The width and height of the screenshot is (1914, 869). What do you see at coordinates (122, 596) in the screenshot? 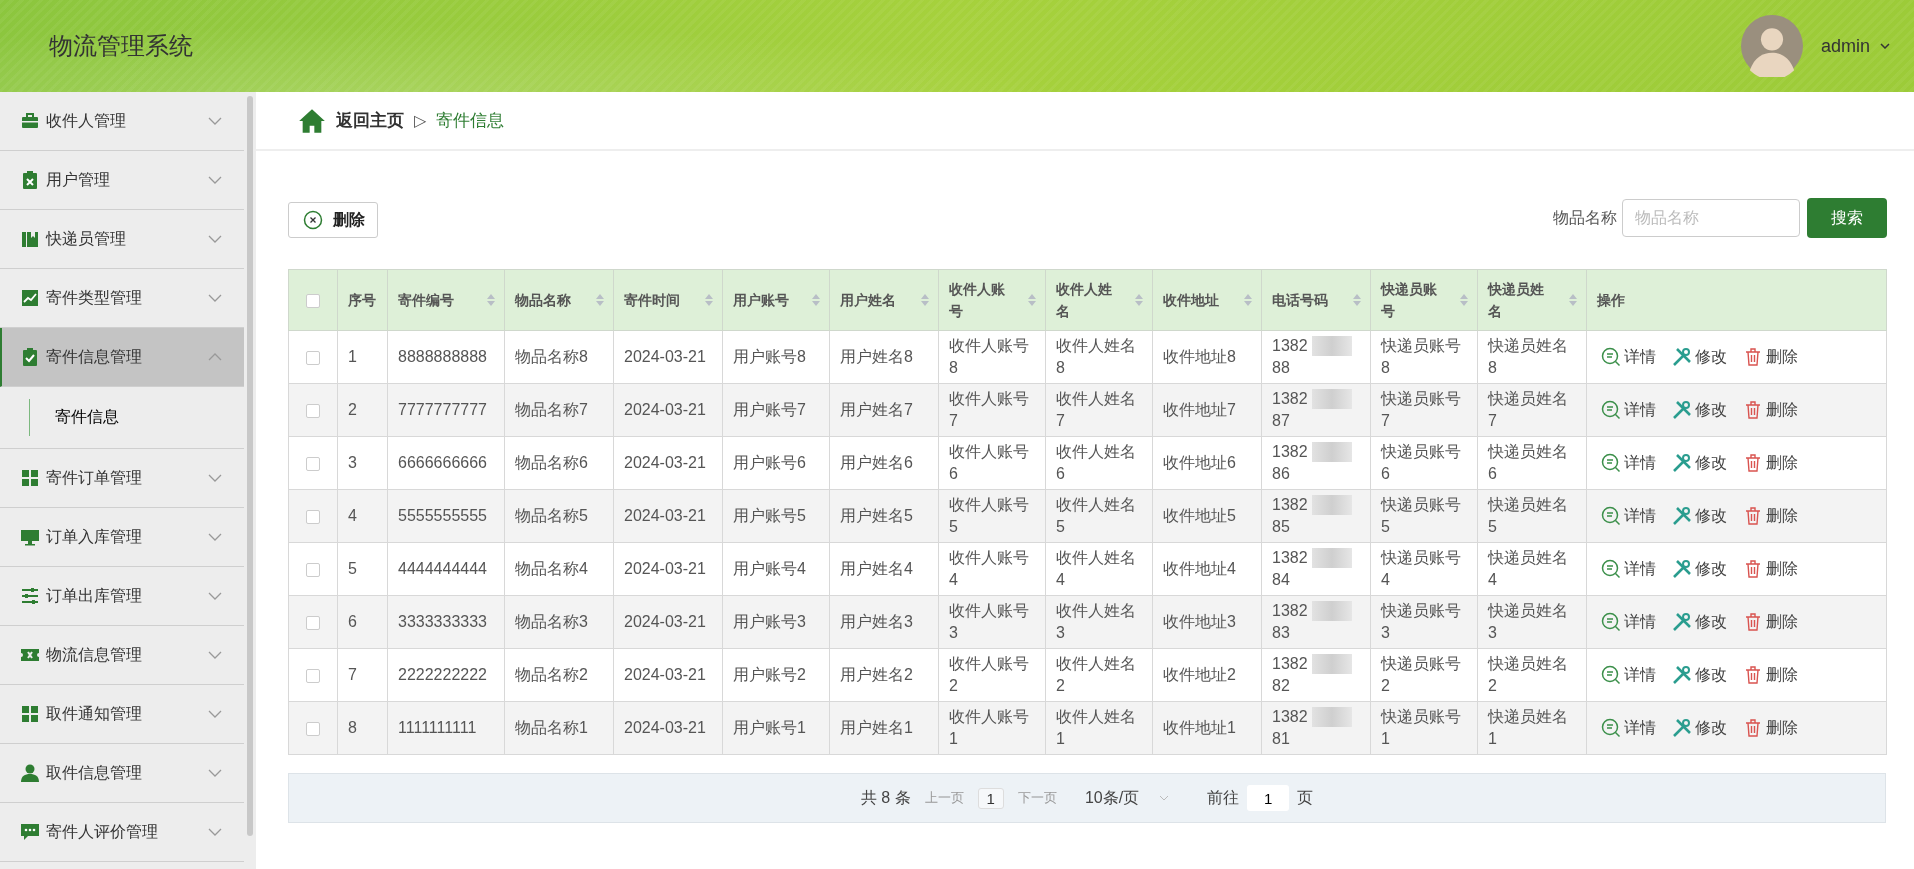
I see `sidebar-item: 订单出库管理` at bounding box center [122, 596].